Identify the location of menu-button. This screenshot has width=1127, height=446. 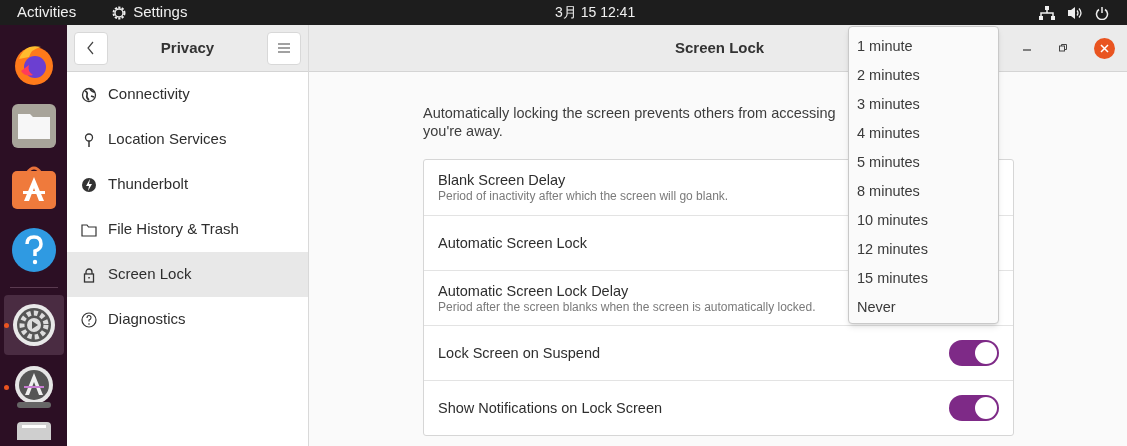
(284, 48).